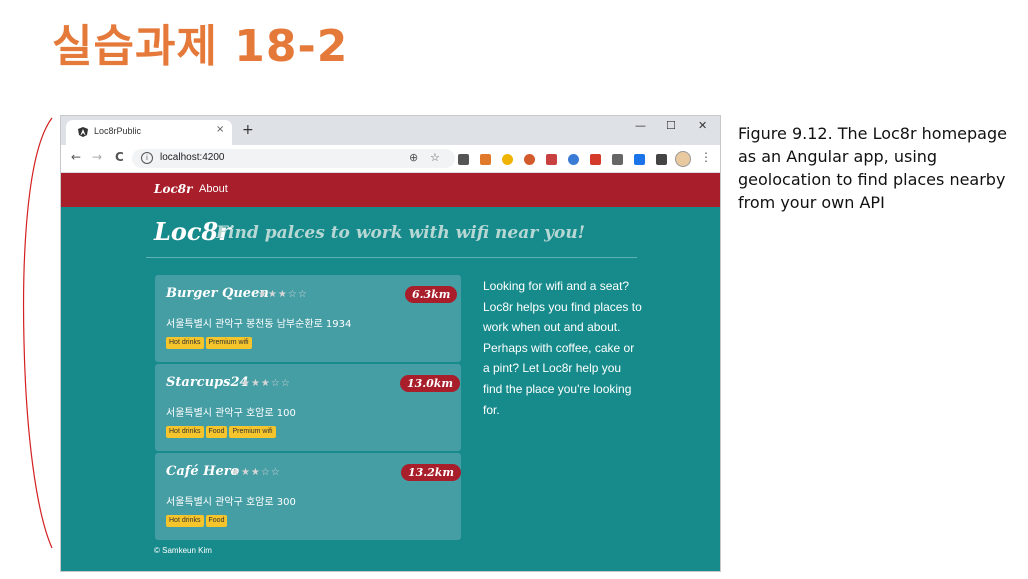 The width and height of the screenshot is (1028, 579). I want to click on tab-title: Loc8rPublic, so click(118, 131).